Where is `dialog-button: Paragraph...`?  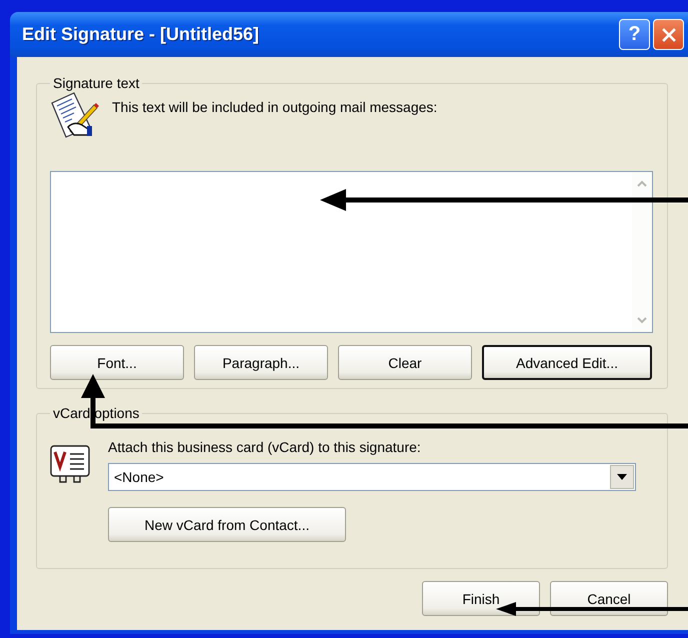
dialog-button: Paragraph... is located at coordinates (261, 362).